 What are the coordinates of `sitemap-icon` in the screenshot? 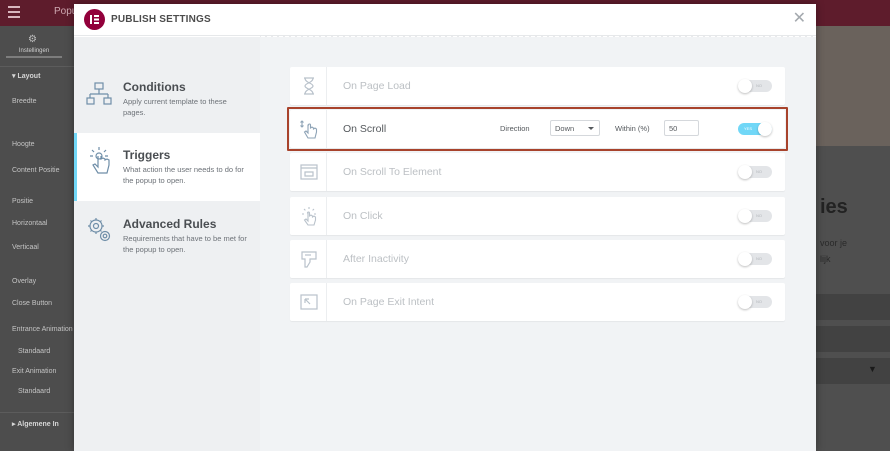 It's located at (99, 93).